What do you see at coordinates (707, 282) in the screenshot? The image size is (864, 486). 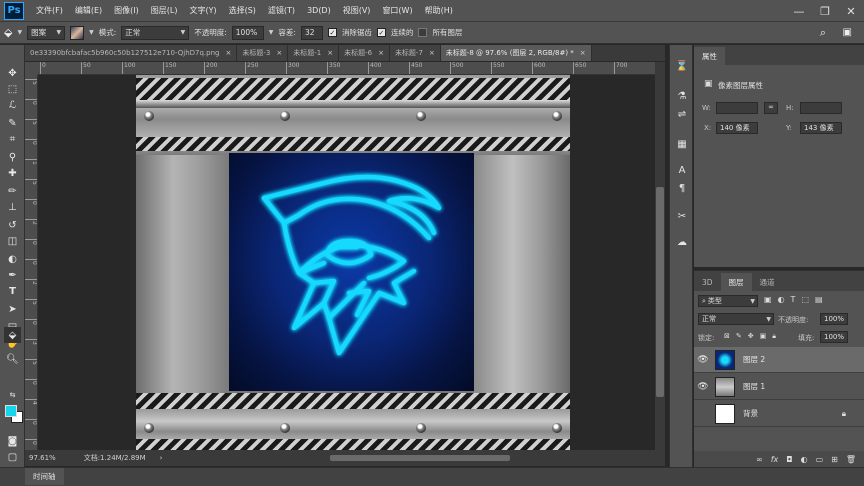 I see `tab-3d: 3D` at bounding box center [707, 282].